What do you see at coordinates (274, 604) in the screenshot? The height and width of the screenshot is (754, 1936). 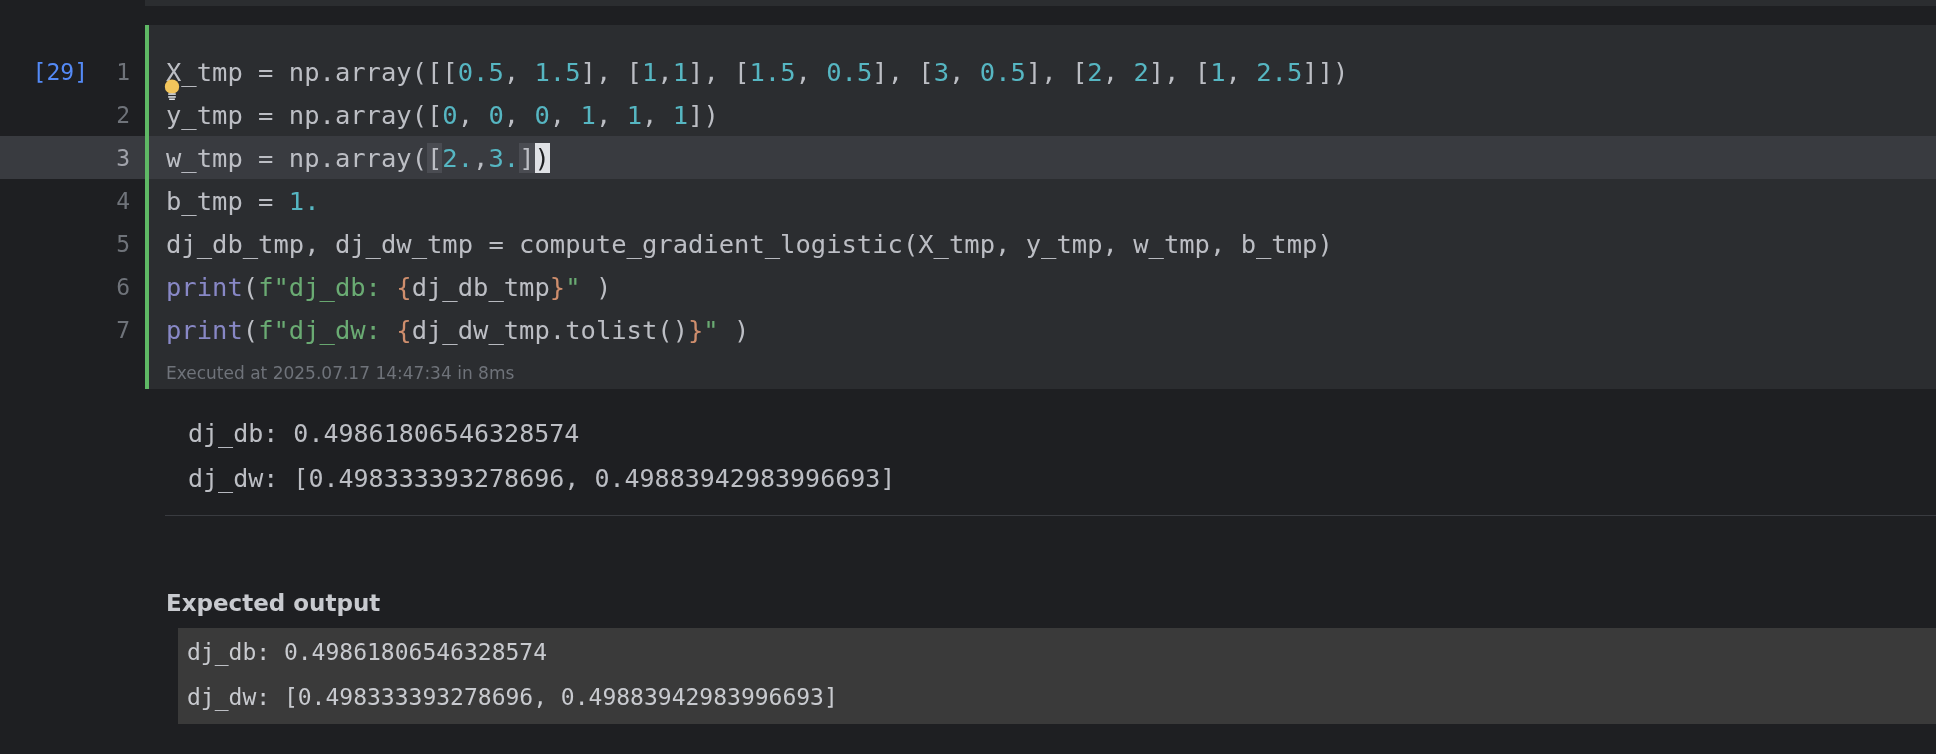 I see `expected-output-heading: Expected output` at bounding box center [274, 604].